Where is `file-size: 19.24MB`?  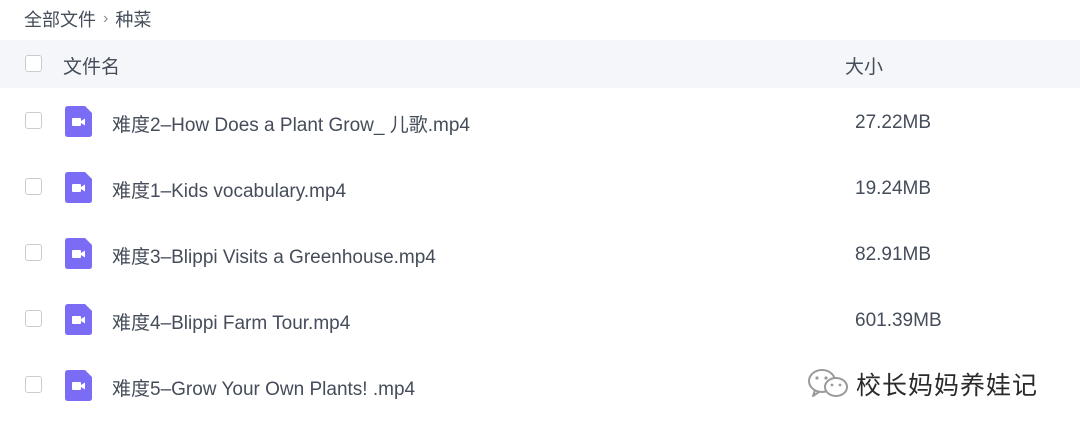 file-size: 19.24MB is located at coordinates (893, 188).